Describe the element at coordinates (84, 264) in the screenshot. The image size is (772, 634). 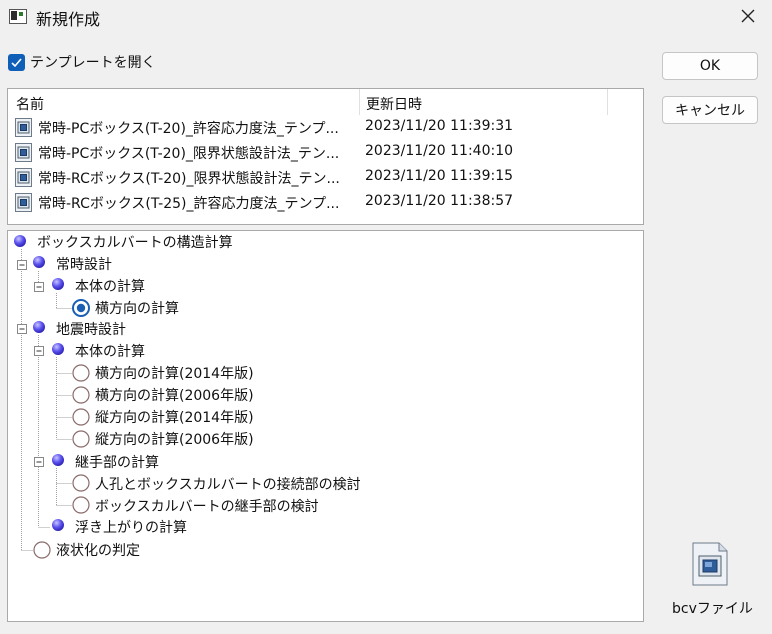
I see `tree-item-normal-design: 常時設計` at that location.